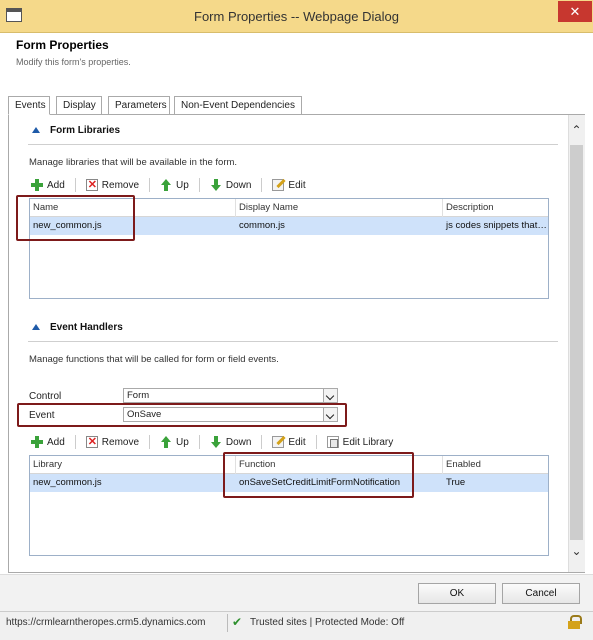 Image resolution: width=593 pixels, height=640 pixels. I want to click on event-handlers-toolbar: Add Remove Up Down Edit Edit Library, so click(212, 442).